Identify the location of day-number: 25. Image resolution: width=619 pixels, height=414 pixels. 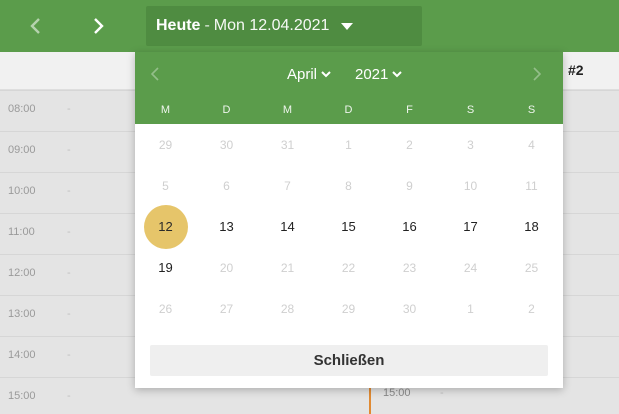
(531, 267).